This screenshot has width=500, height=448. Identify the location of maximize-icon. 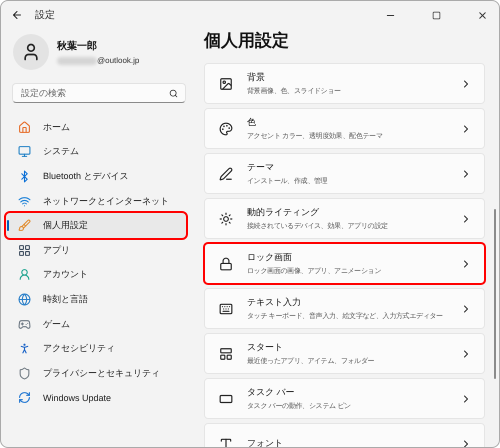
(436, 15).